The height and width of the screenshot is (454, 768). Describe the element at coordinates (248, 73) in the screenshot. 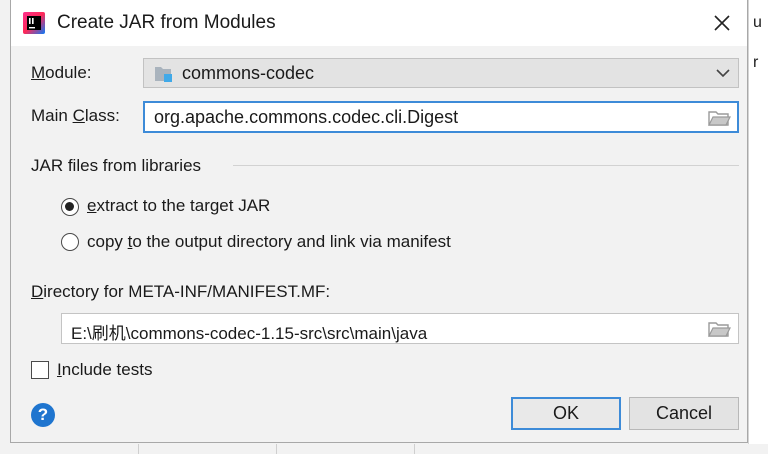

I see `module-value: commons-codec` at that location.